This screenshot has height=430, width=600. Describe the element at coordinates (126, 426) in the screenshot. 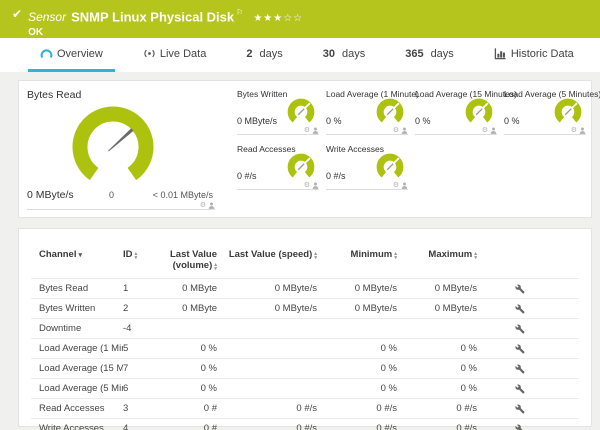

I see `cell-id: 4` at that location.